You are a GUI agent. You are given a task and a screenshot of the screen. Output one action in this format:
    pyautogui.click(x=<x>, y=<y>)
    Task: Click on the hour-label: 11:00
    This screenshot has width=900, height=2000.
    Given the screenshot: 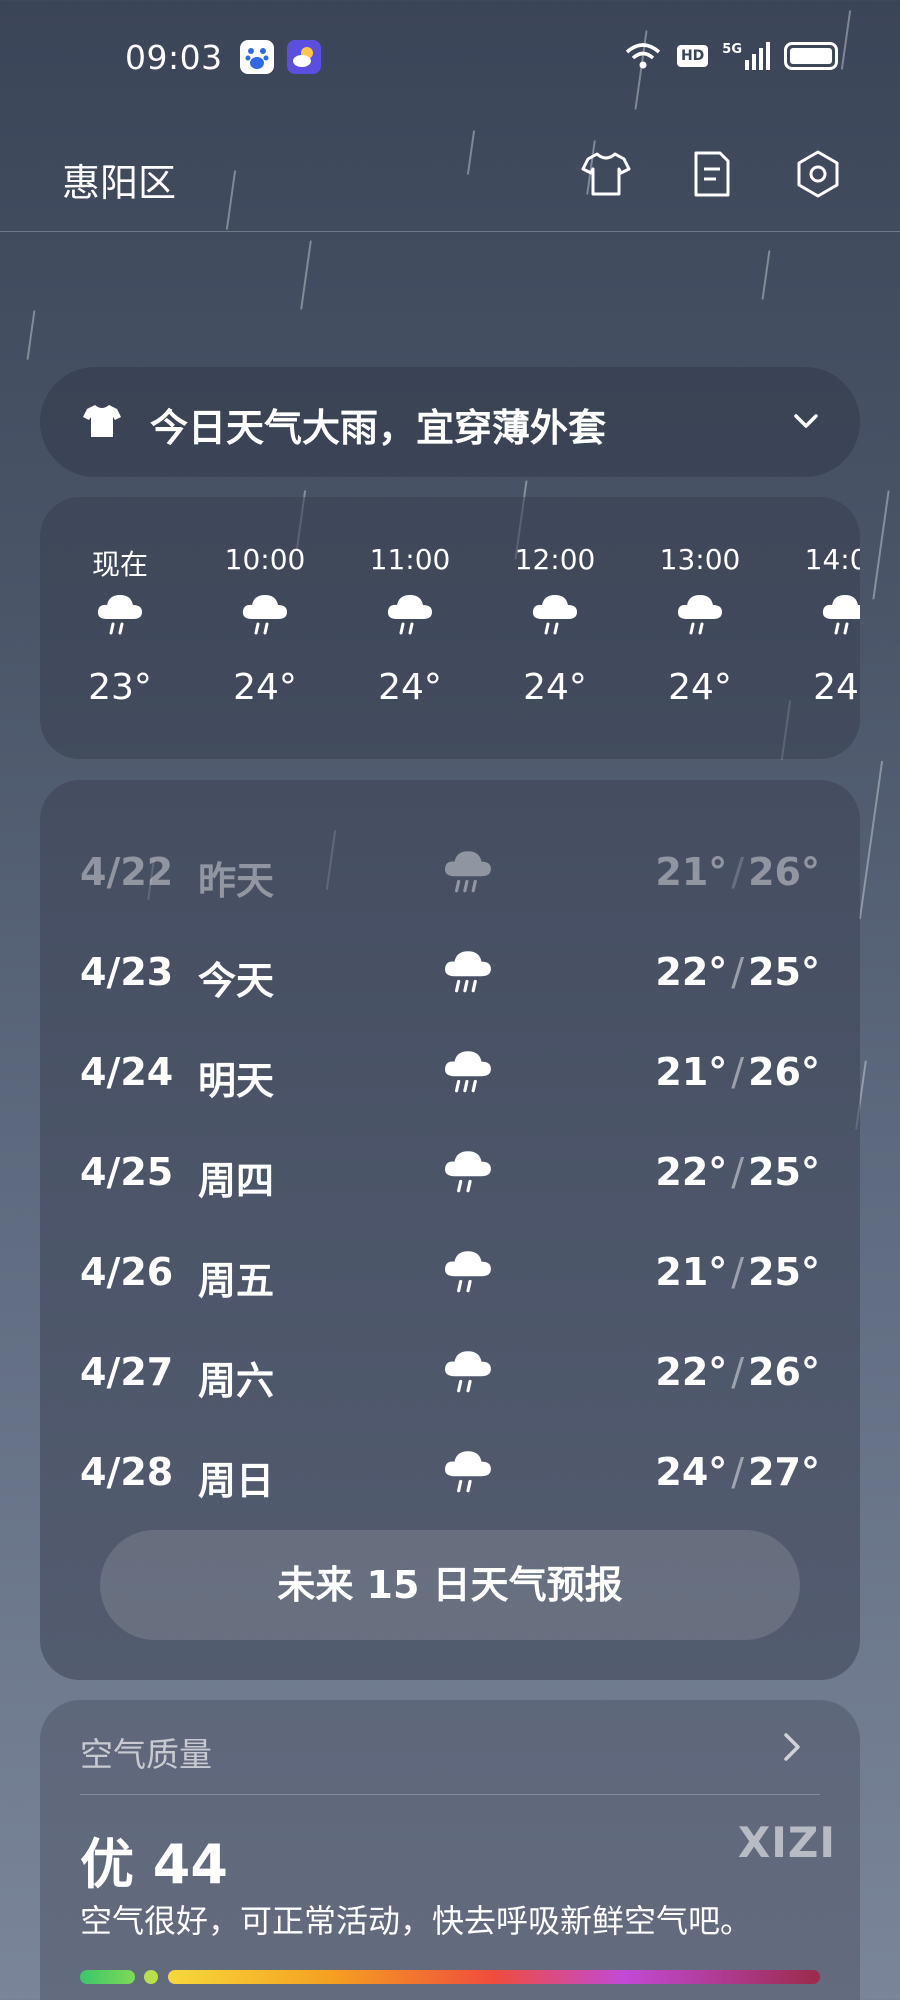 What is the action you would take?
    pyautogui.click(x=410, y=559)
    